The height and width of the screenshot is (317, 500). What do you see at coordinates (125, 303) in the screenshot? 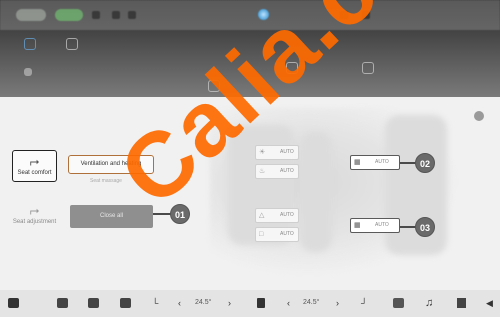
I see `ac-icon` at bounding box center [125, 303].